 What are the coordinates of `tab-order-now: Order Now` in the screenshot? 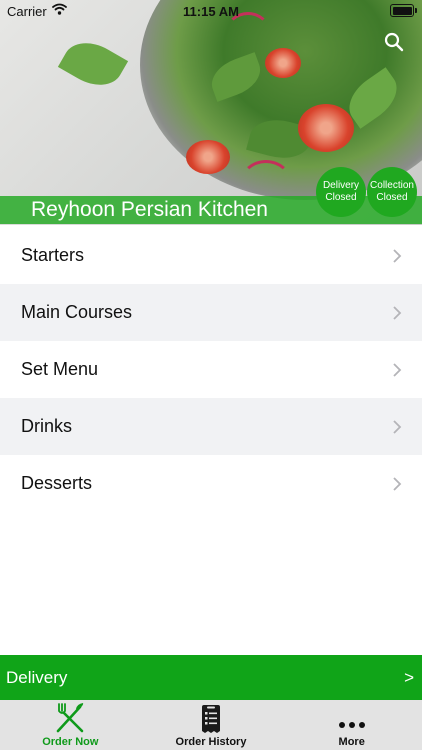 It's located at (70, 725).